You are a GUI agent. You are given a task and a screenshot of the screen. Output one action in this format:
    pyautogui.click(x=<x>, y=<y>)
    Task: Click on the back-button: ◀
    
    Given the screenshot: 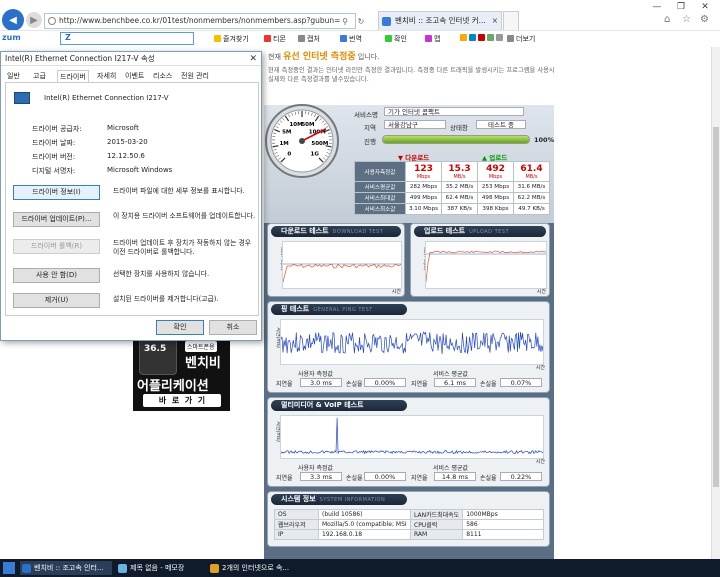 What is the action you would take?
    pyautogui.click(x=13, y=20)
    